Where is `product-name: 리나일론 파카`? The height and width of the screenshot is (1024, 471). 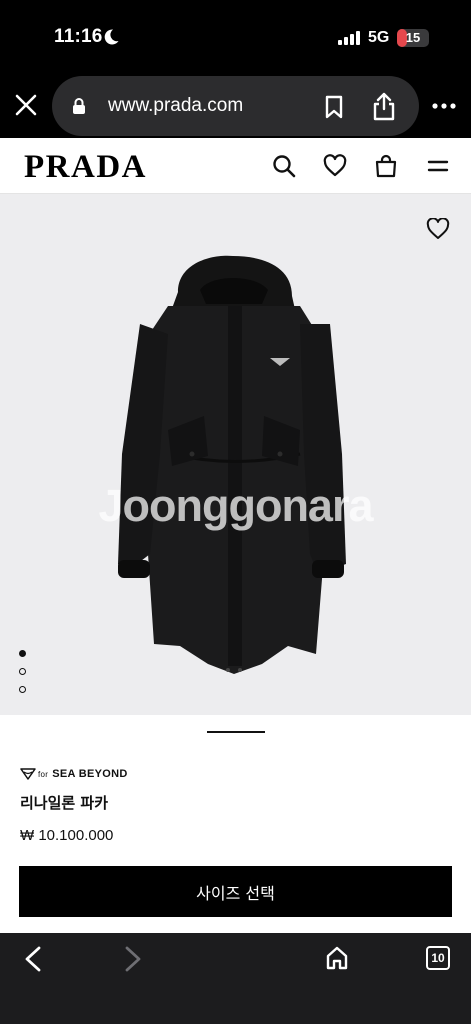 product-name: 리나일론 파카 is located at coordinates (64, 803).